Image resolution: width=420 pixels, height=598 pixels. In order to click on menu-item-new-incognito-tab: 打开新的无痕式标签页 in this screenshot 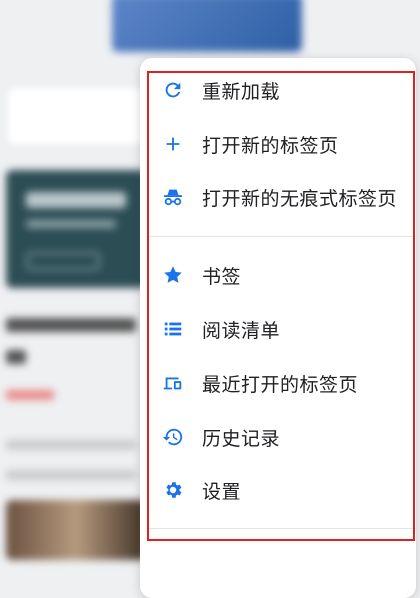, I will do `click(278, 197)`.